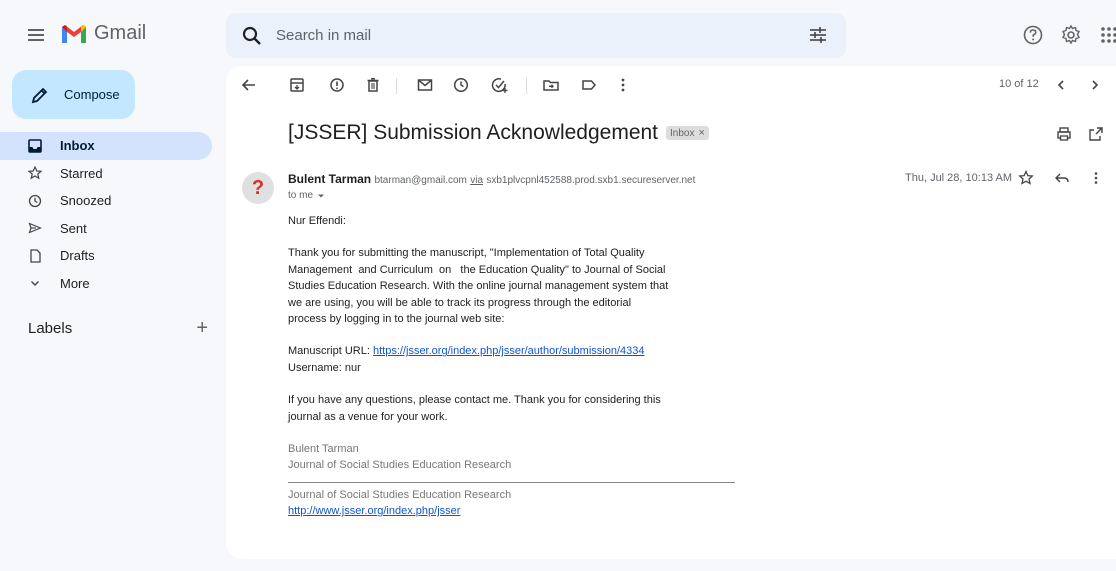 This screenshot has height=571, width=1116. I want to click on clock-icon, so click(35, 201).